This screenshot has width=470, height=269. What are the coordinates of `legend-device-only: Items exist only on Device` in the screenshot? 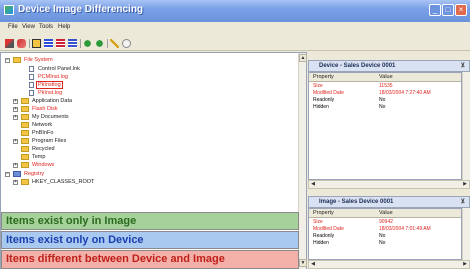 It's located at (150, 240).